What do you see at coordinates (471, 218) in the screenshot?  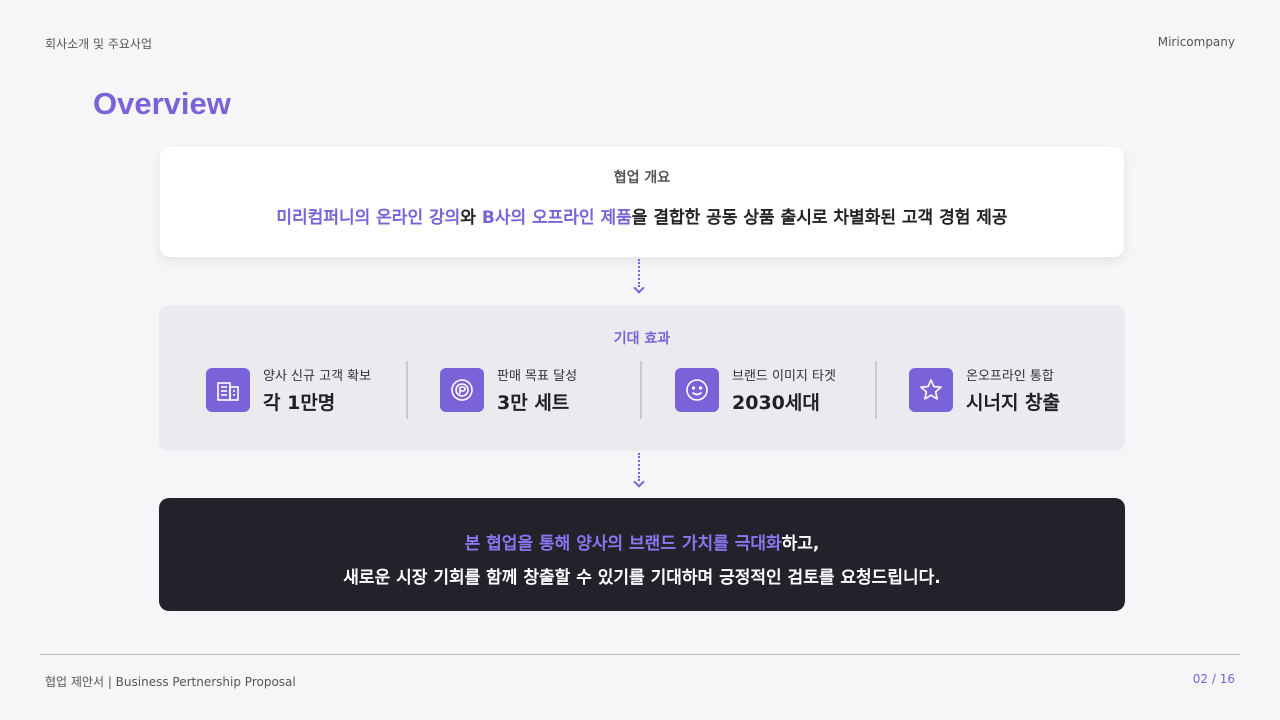 I see `summary-text-1: 와` at bounding box center [471, 218].